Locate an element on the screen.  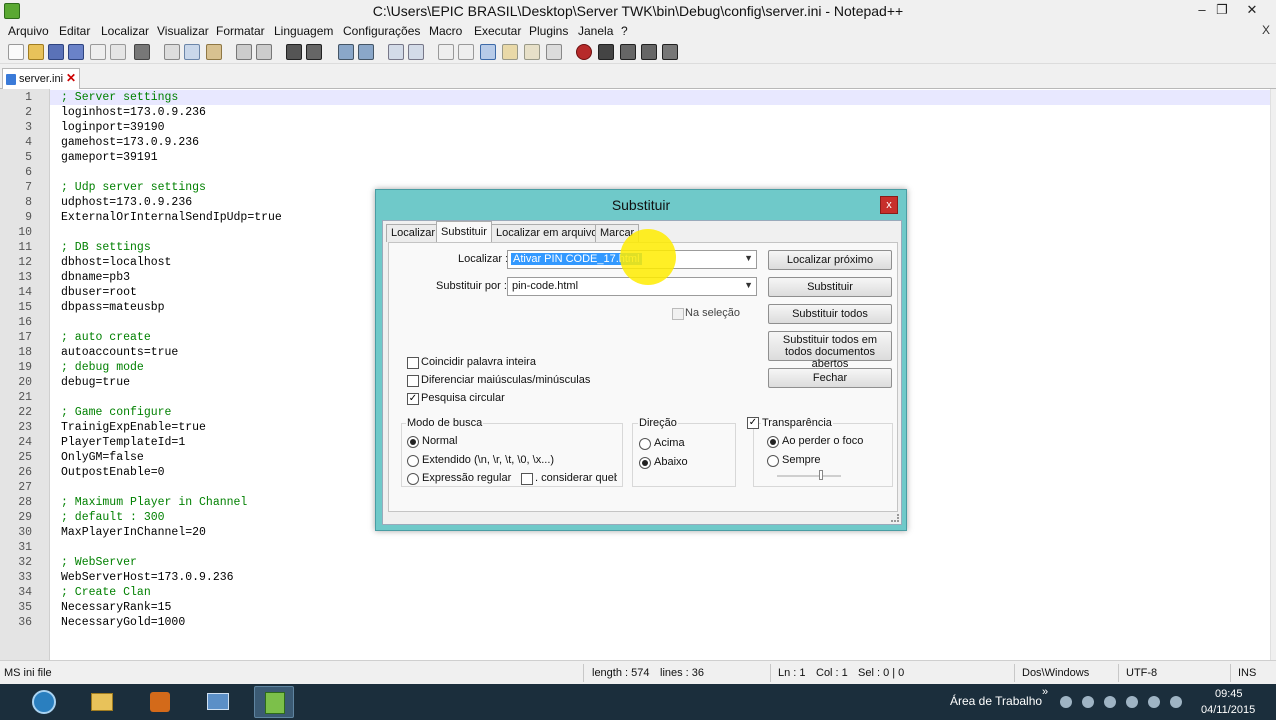
taskbar-file-explorer is located at coordinates (102, 702).